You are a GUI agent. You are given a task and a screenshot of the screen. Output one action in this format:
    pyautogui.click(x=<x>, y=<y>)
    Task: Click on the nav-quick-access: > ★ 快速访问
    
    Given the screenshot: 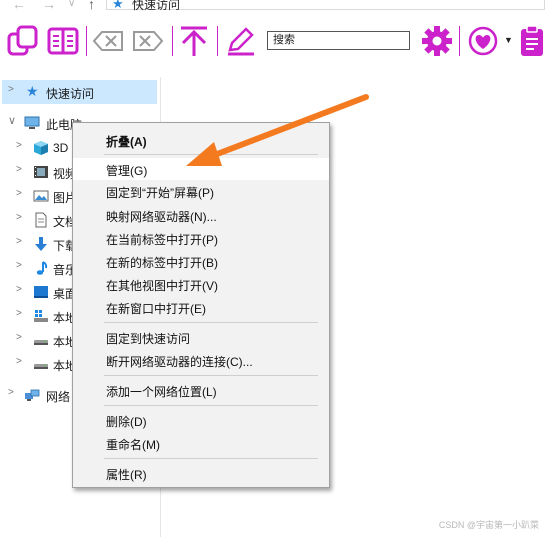 What is the action you would take?
    pyautogui.click(x=79, y=92)
    